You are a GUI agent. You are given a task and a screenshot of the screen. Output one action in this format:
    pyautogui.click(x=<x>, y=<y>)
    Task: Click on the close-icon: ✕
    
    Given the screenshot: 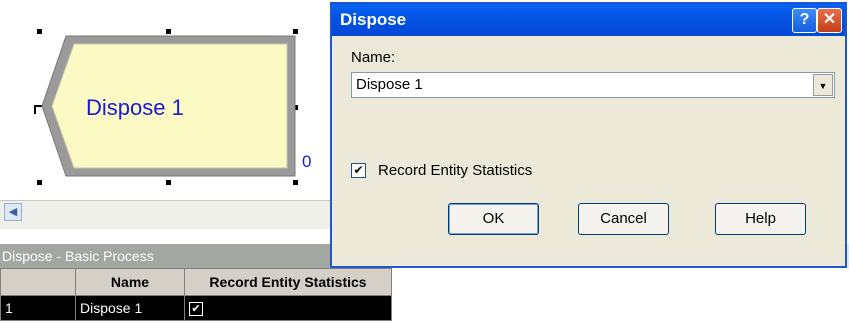 What is the action you would take?
    pyautogui.click(x=829, y=20)
    